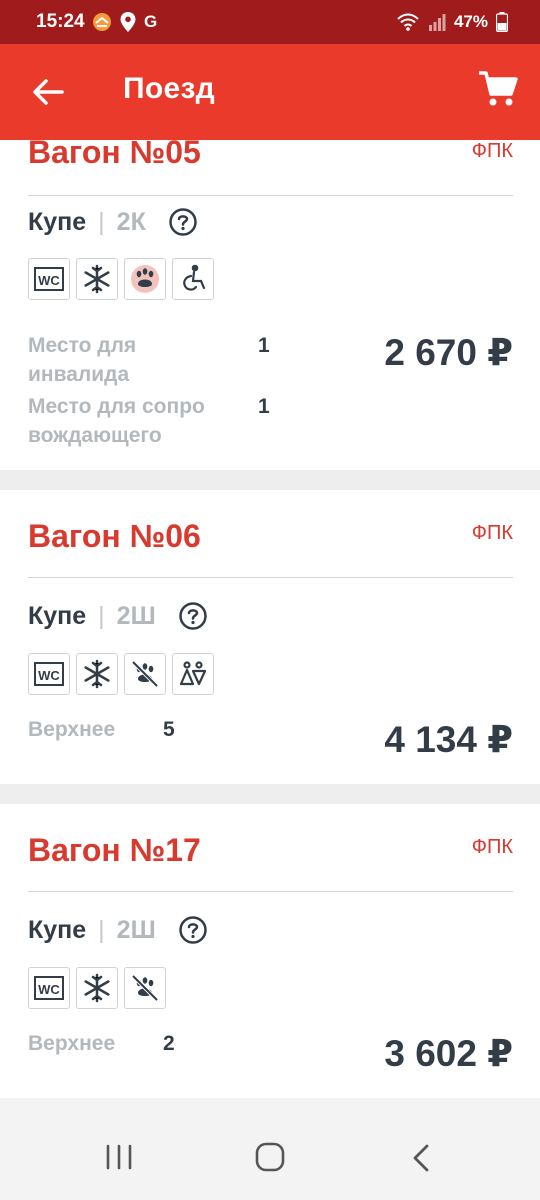 This screenshot has height=1200, width=540. Describe the element at coordinates (131, 221) in the screenshot. I see `class-code: 2К` at that location.